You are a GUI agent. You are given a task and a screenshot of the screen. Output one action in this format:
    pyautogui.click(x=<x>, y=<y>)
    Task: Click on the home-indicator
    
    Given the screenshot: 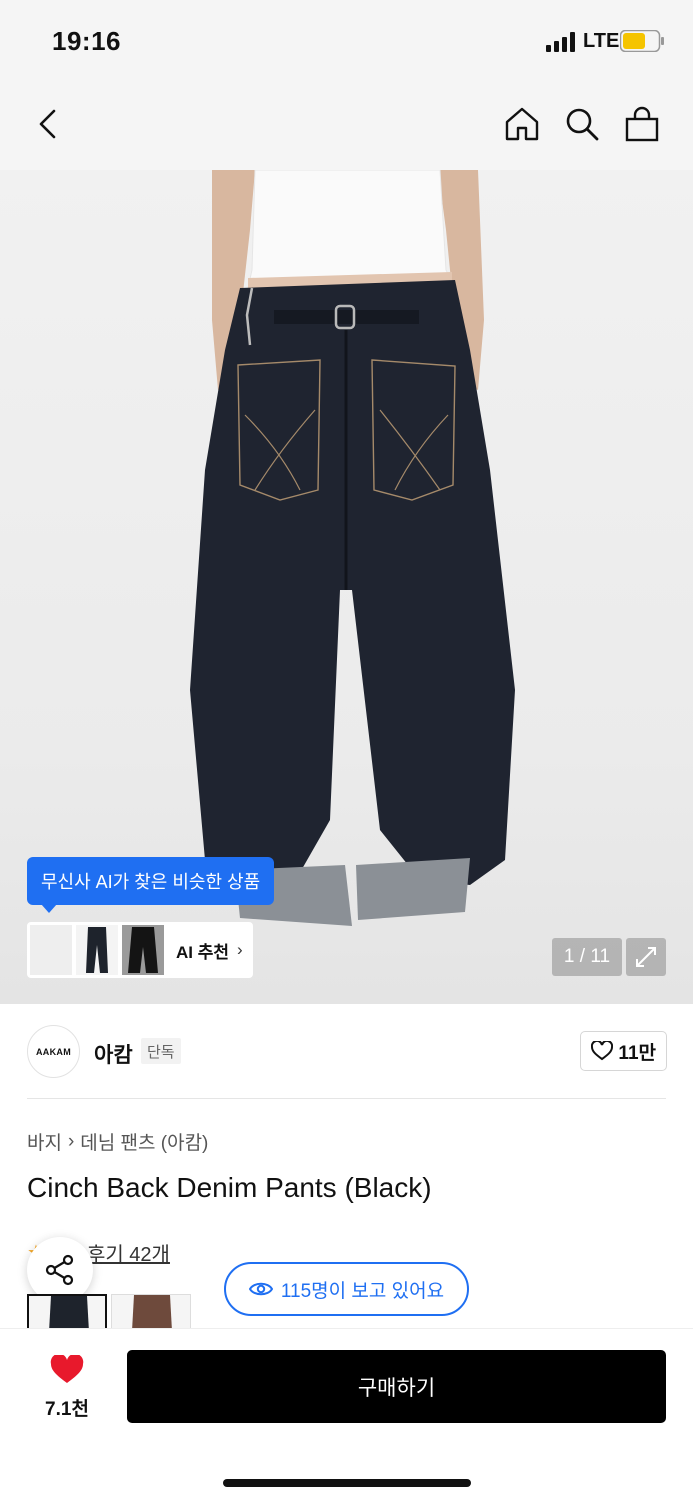 What is the action you would take?
    pyautogui.click(x=347, y=1483)
    